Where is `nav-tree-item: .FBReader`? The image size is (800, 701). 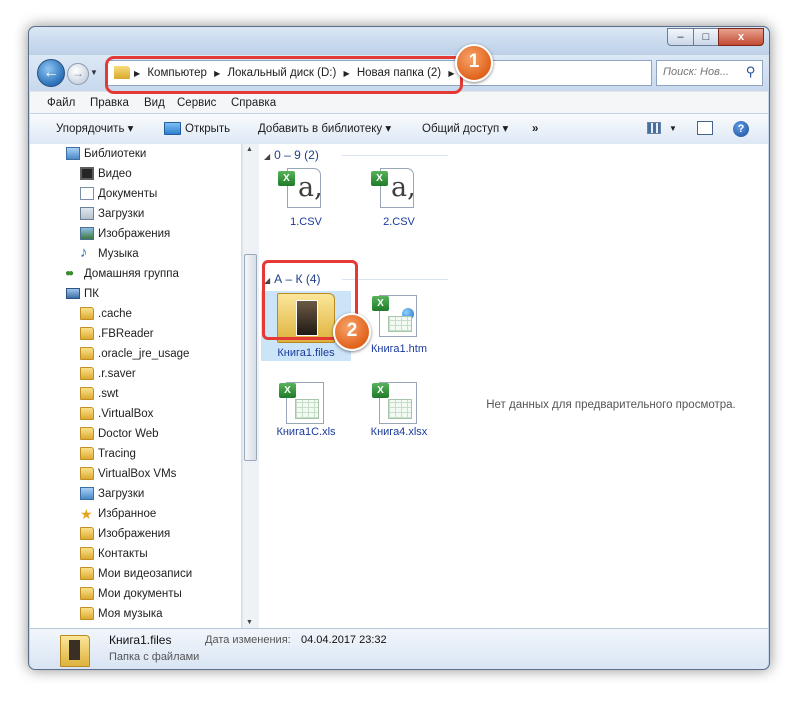 nav-tree-item: .FBReader is located at coordinates (135, 334).